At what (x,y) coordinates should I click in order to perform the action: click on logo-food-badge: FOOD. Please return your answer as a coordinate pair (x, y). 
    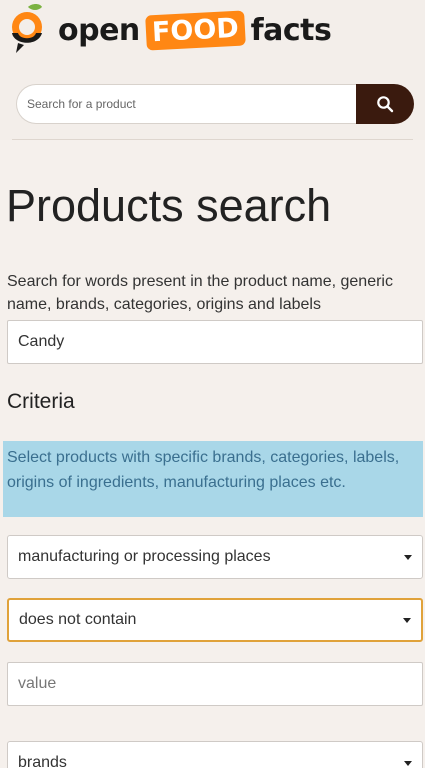
    Looking at the image, I should click on (195, 30).